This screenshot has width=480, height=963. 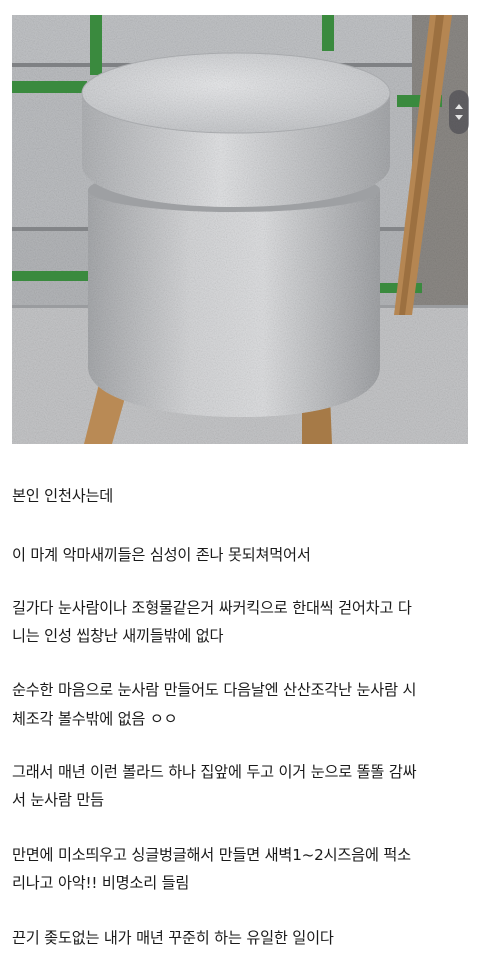 What do you see at coordinates (214, 772) in the screenshot?
I see `post-line: 그래서 매년 이런 볼라드 하나 집앞에 두고 이거 눈으로 똘똘 감싸` at bounding box center [214, 772].